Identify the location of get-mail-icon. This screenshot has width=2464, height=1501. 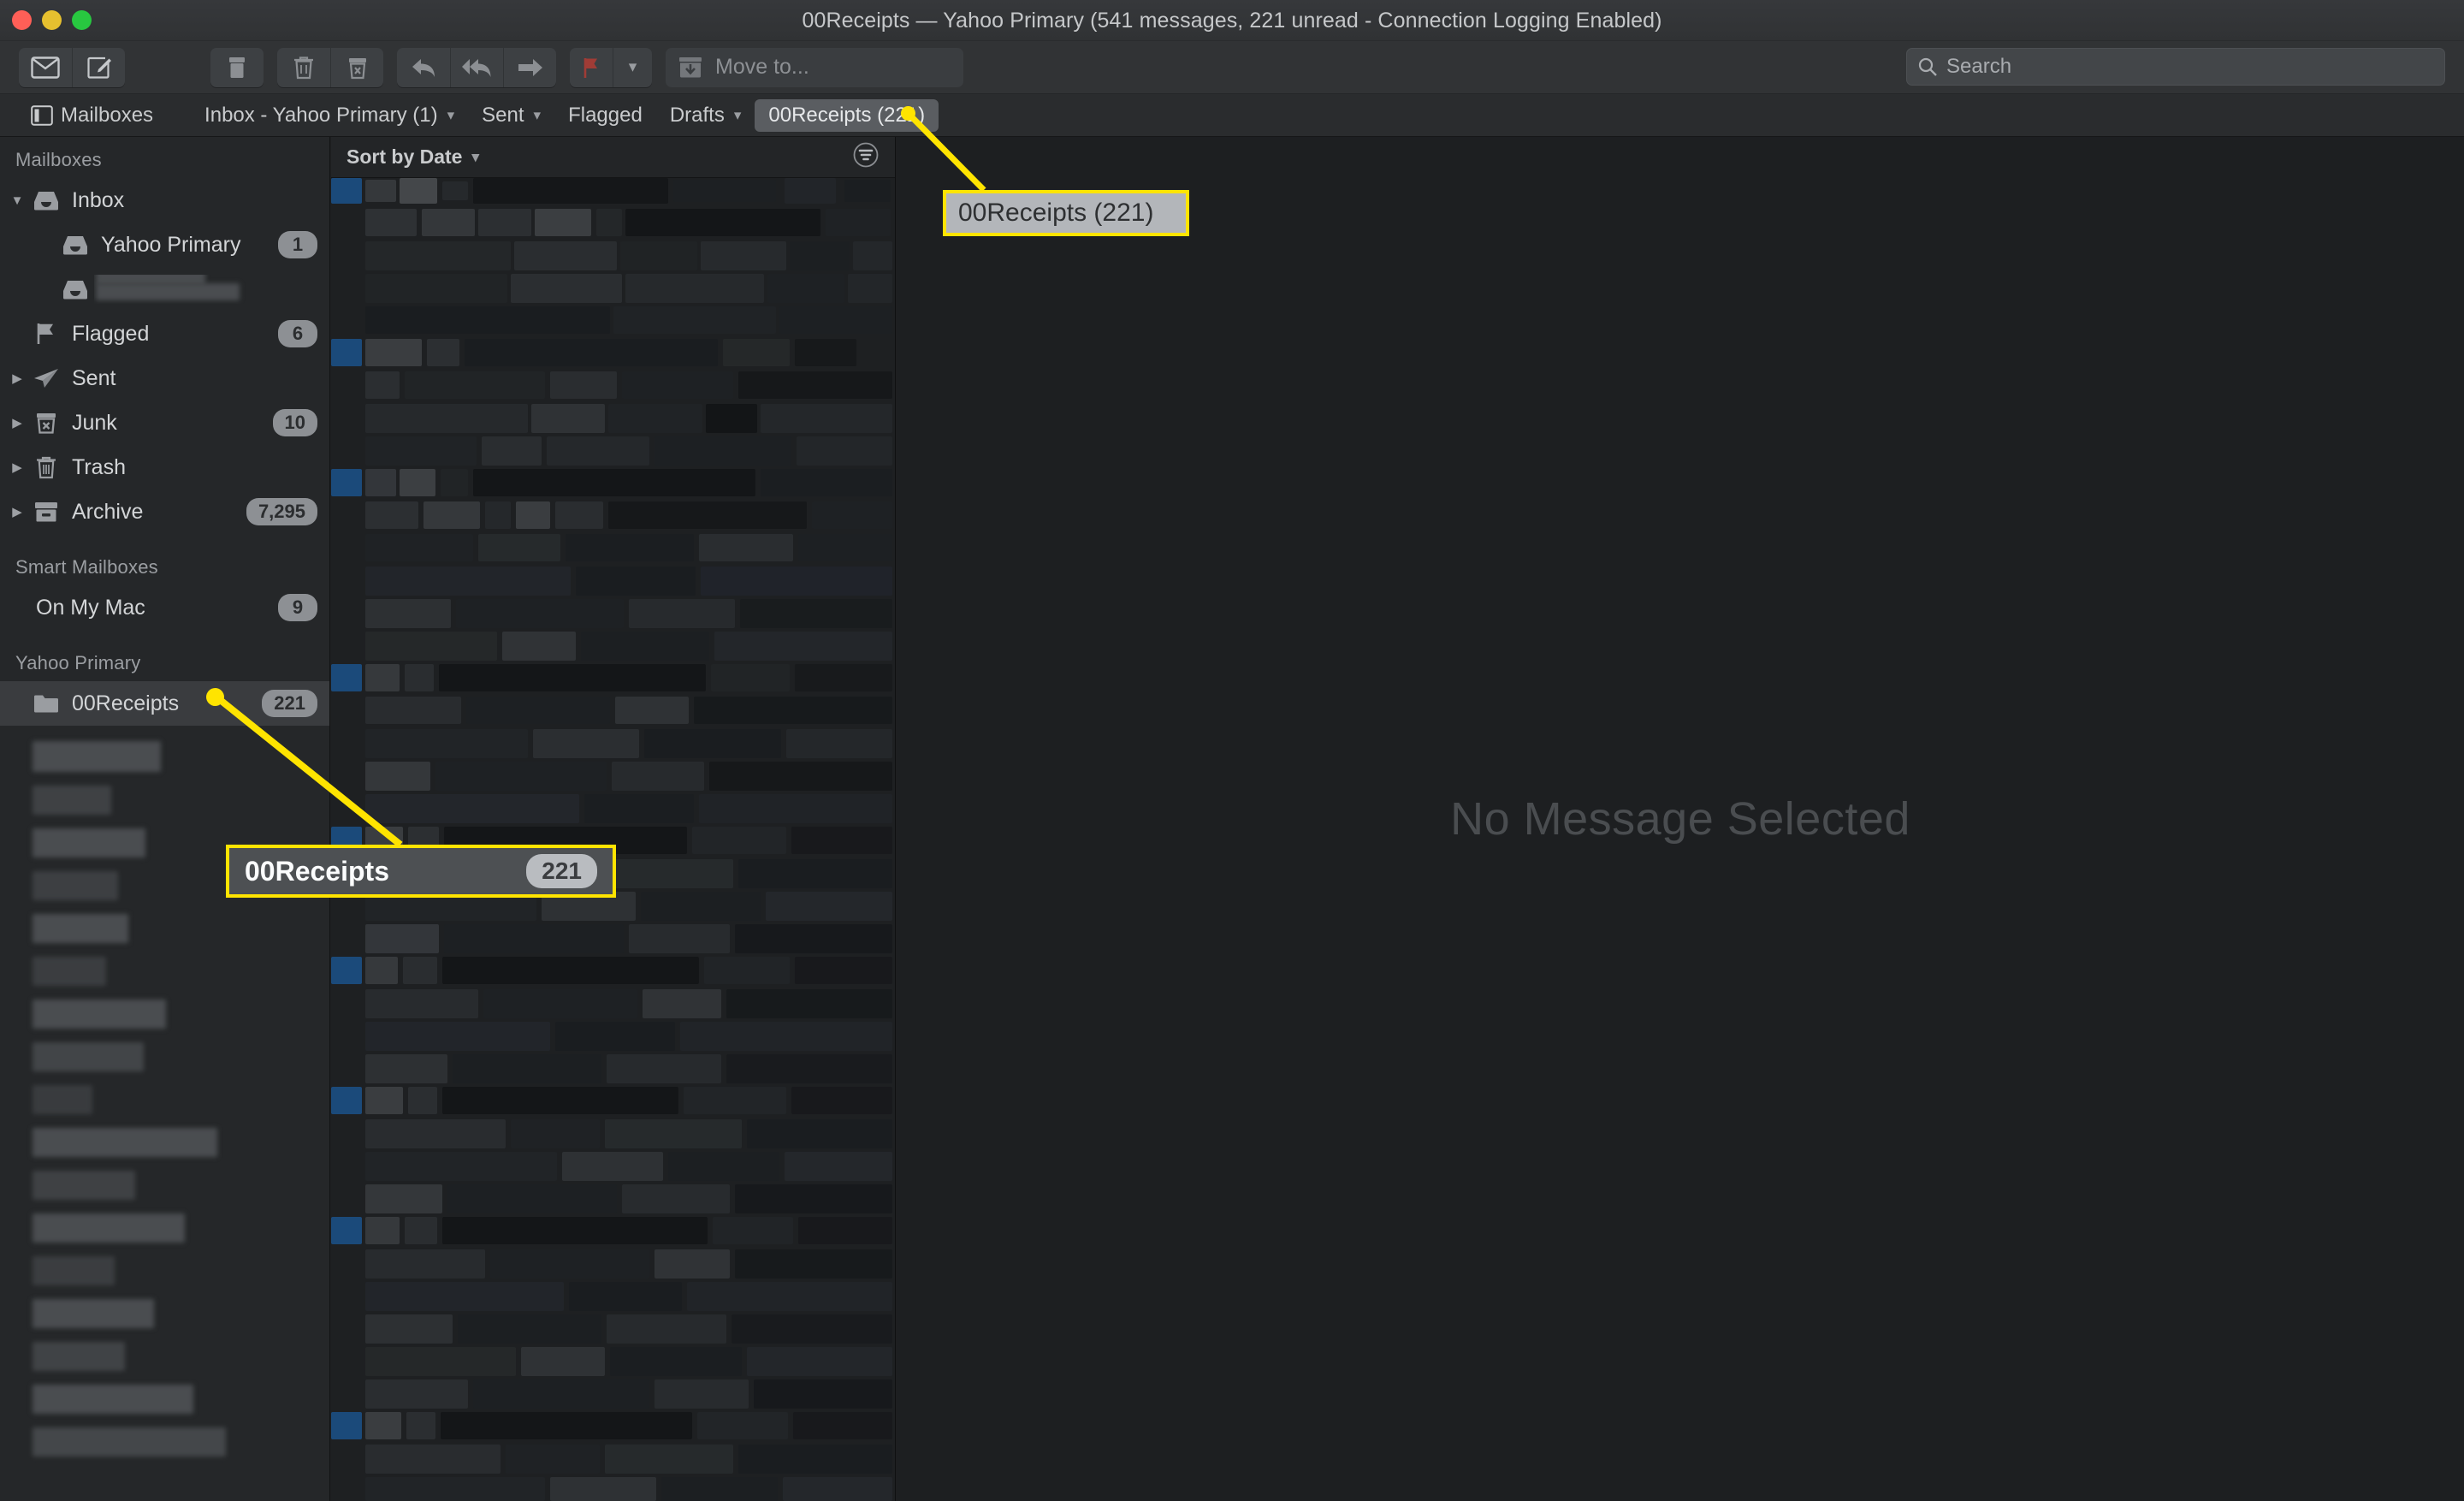
(45, 68).